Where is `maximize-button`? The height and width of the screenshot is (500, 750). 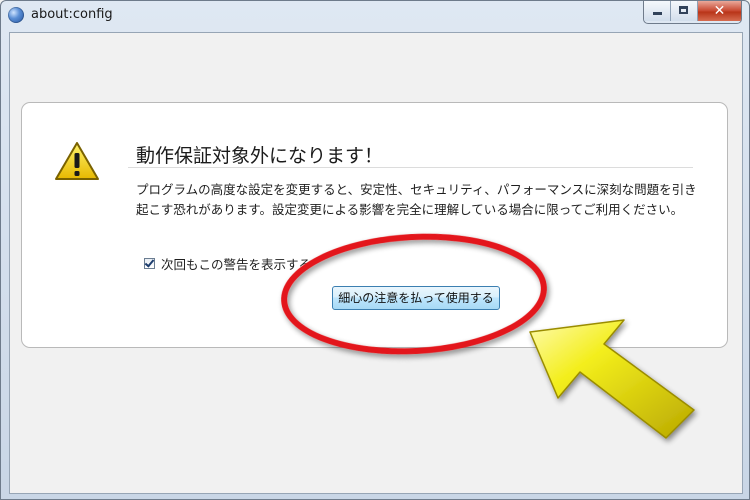
maximize-button is located at coordinates (684, 11).